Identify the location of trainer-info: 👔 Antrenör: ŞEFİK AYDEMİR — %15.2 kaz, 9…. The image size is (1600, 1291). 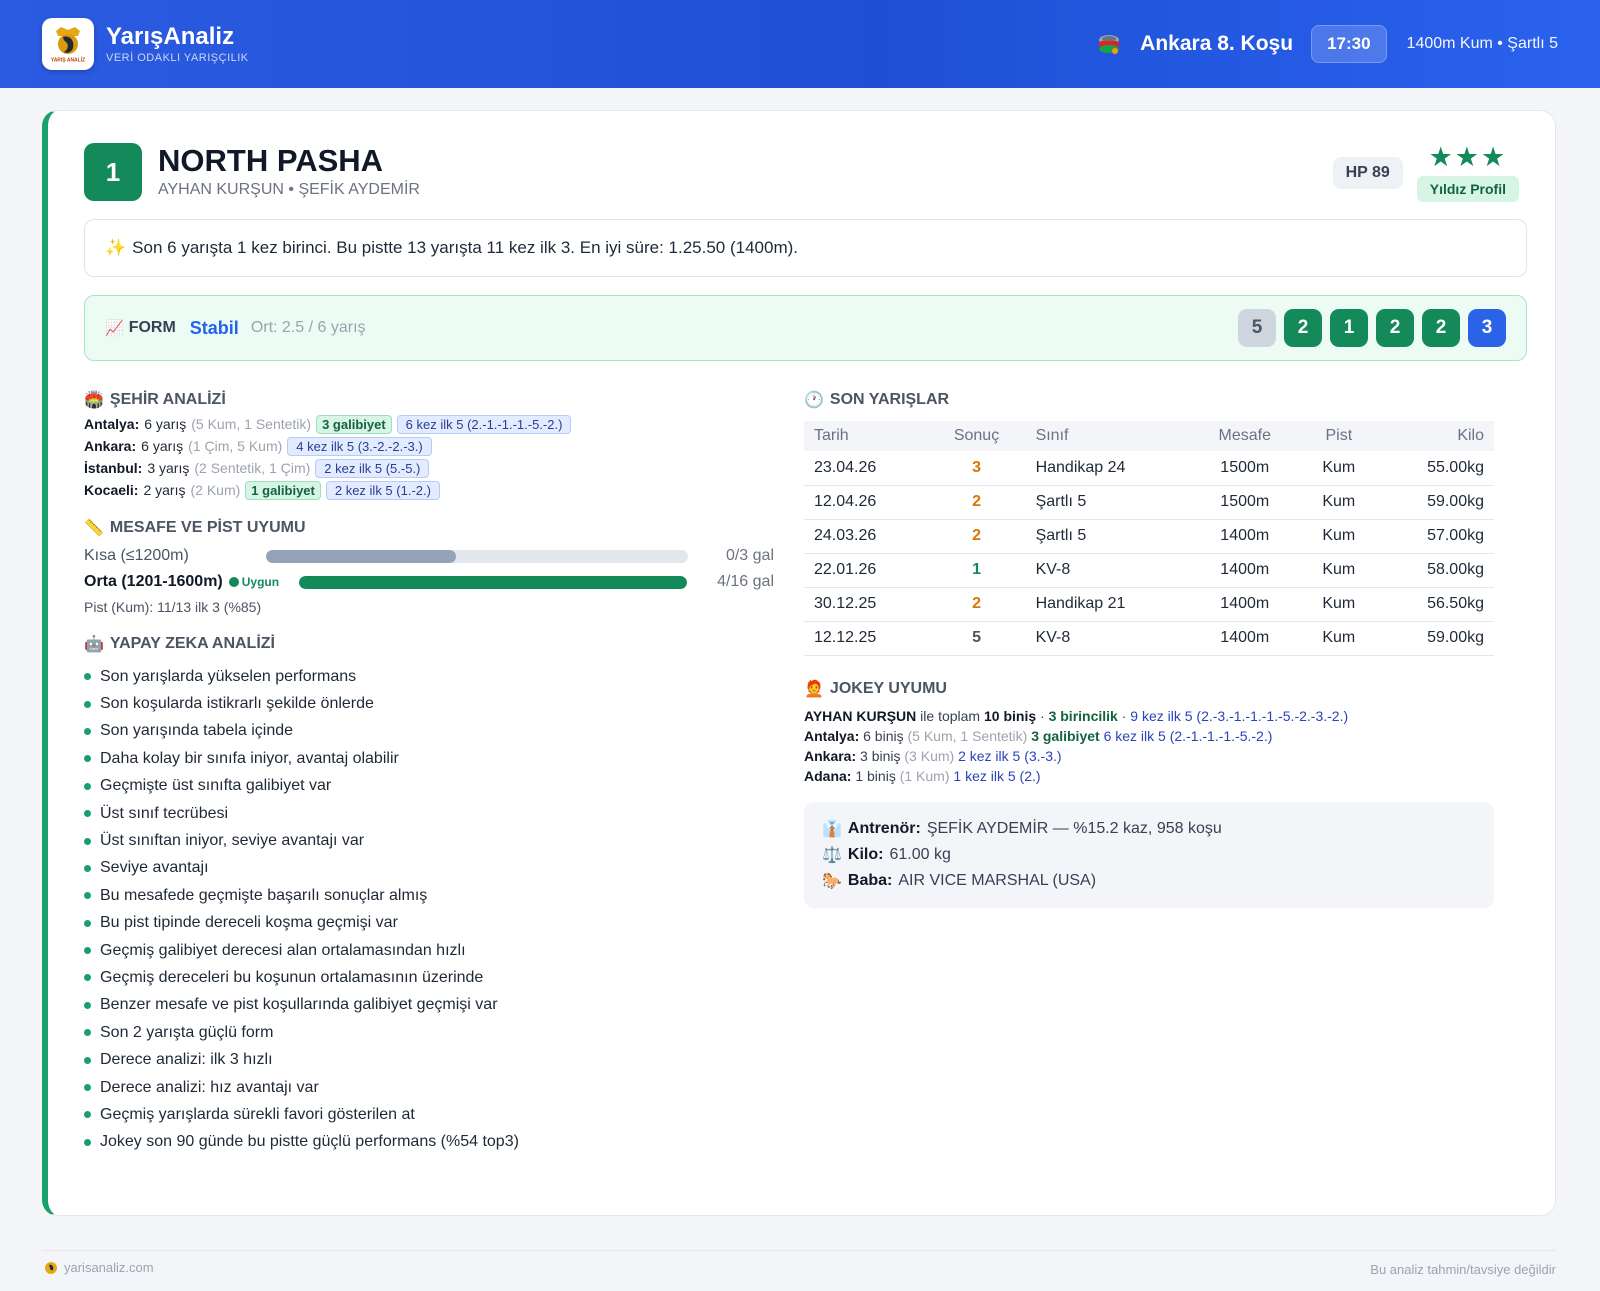
(1022, 828).